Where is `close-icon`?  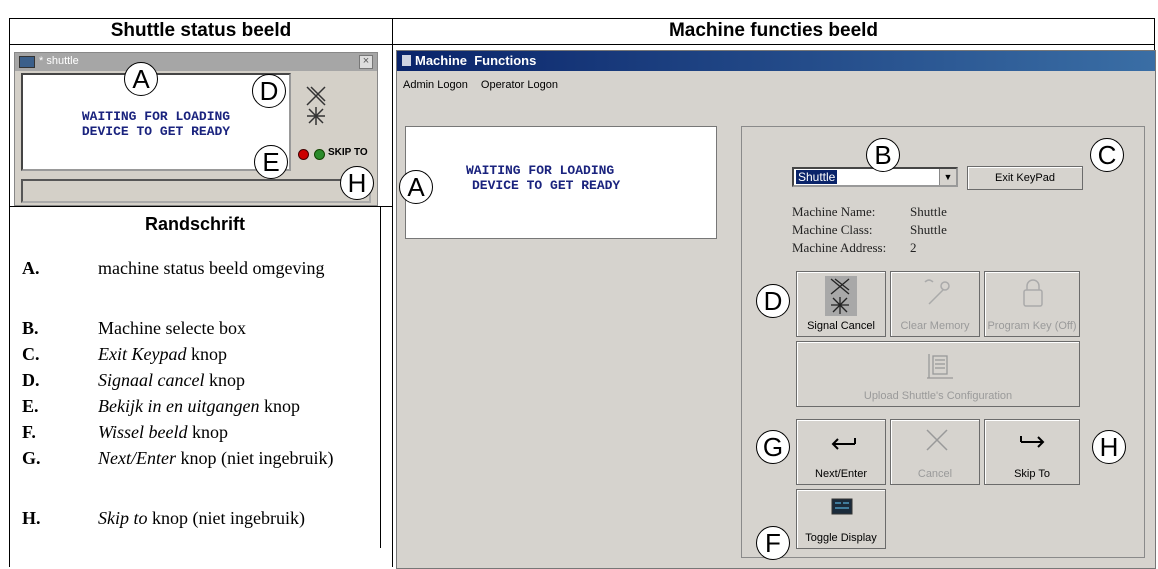 close-icon is located at coordinates (937, 440).